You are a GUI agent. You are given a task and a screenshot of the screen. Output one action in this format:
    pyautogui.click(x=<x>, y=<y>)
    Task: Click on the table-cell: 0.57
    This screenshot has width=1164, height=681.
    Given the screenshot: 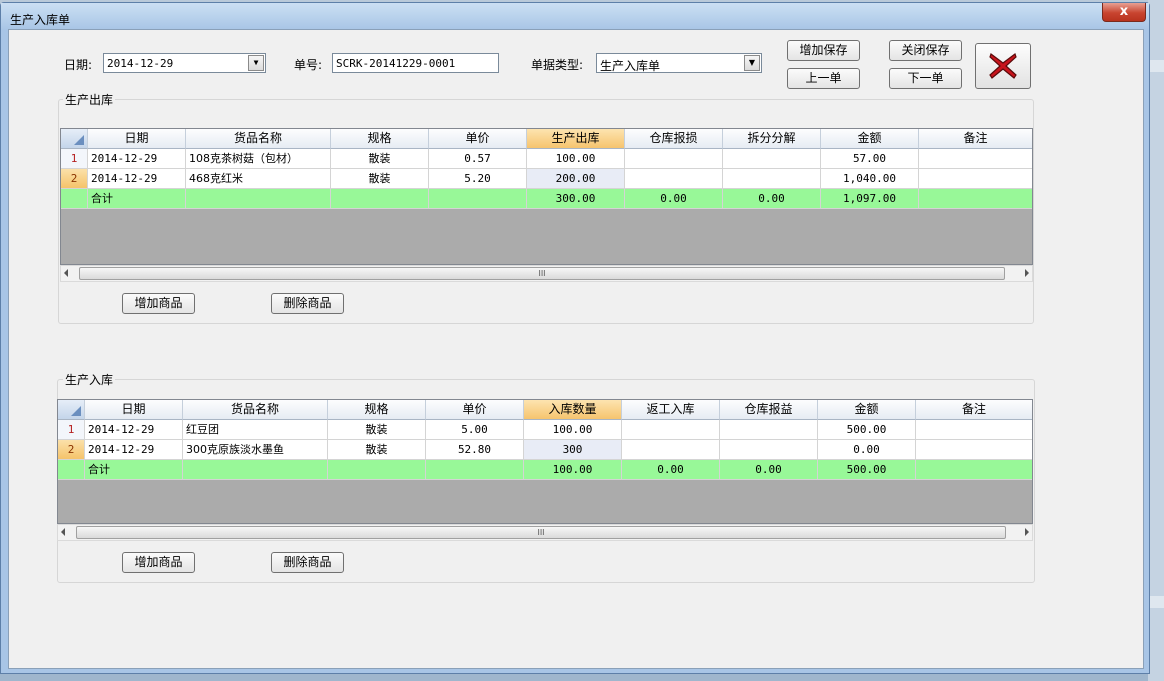 What is the action you would take?
    pyautogui.click(x=478, y=159)
    